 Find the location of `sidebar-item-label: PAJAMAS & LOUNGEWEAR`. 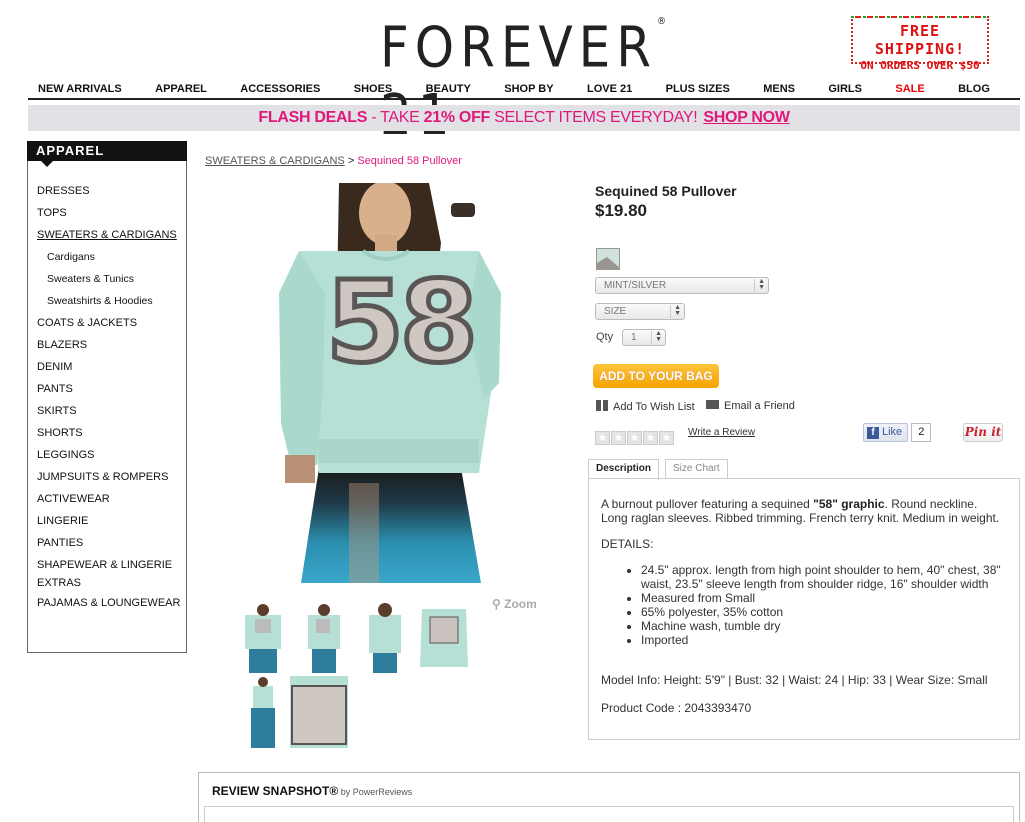

sidebar-item-label: PAJAMAS & LOUNGEWEAR is located at coordinates (109, 603).